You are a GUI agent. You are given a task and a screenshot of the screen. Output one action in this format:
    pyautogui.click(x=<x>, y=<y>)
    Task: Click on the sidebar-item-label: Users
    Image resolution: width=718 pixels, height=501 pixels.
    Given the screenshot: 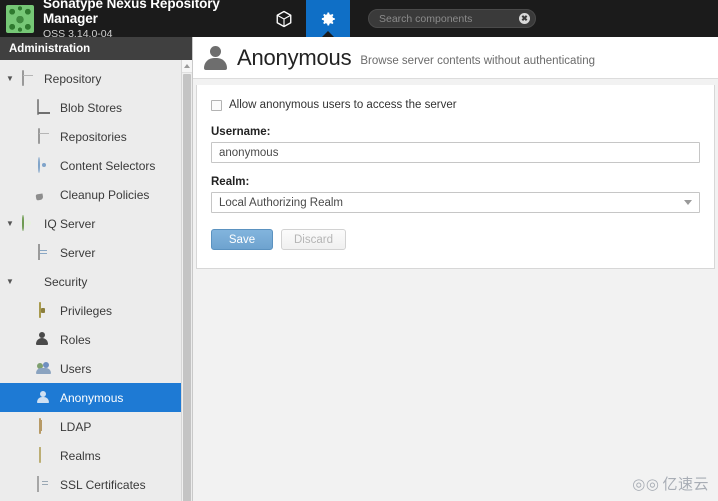 What is the action you would take?
    pyautogui.click(x=76, y=368)
    